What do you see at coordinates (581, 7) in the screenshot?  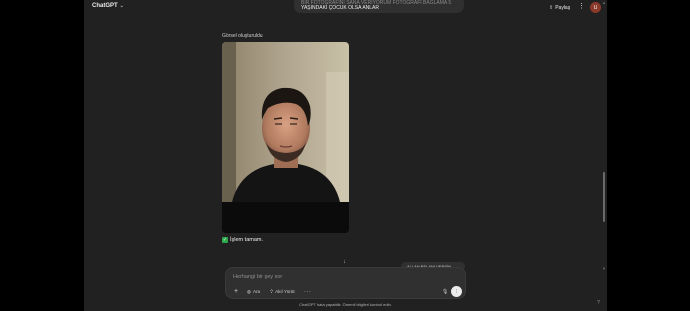 I see `kebab-icon: ⋮` at bounding box center [581, 7].